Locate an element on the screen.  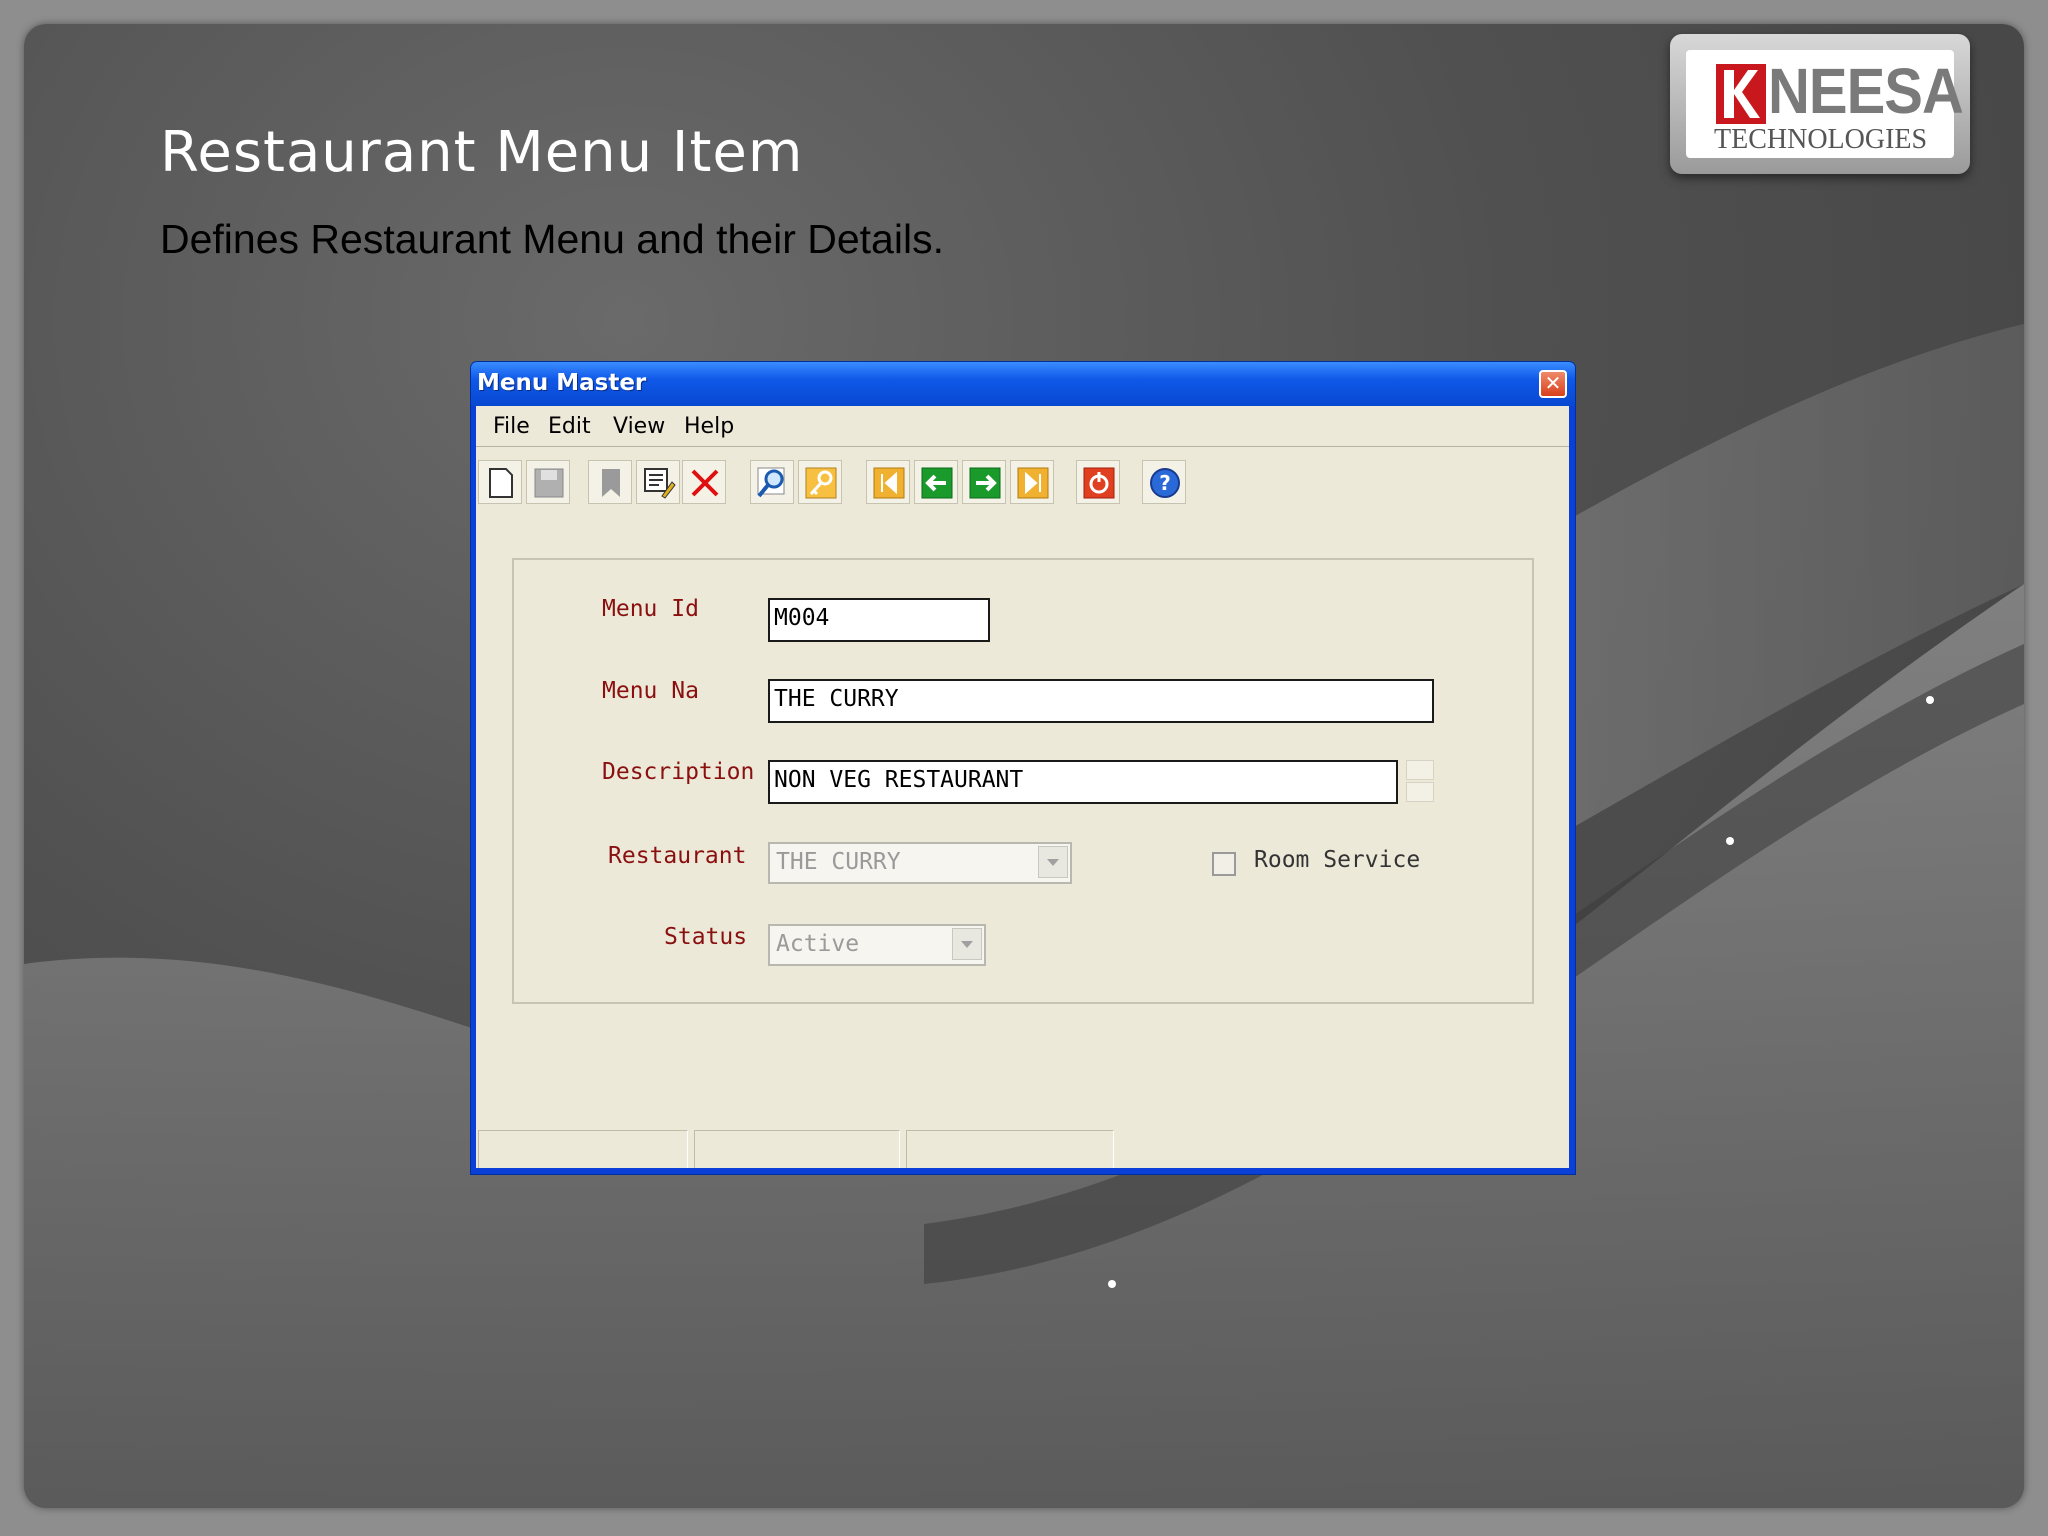
status-select: Active is located at coordinates (877, 945).